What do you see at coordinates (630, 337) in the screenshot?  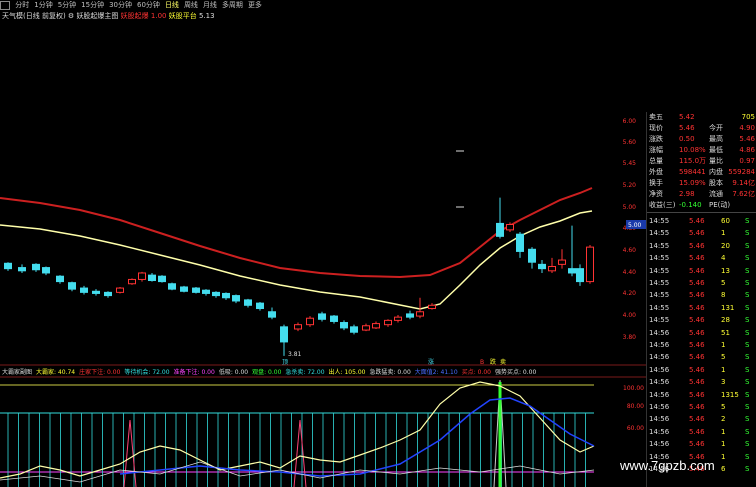 I see `price-tick-label: 3.80` at bounding box center [630, 337].